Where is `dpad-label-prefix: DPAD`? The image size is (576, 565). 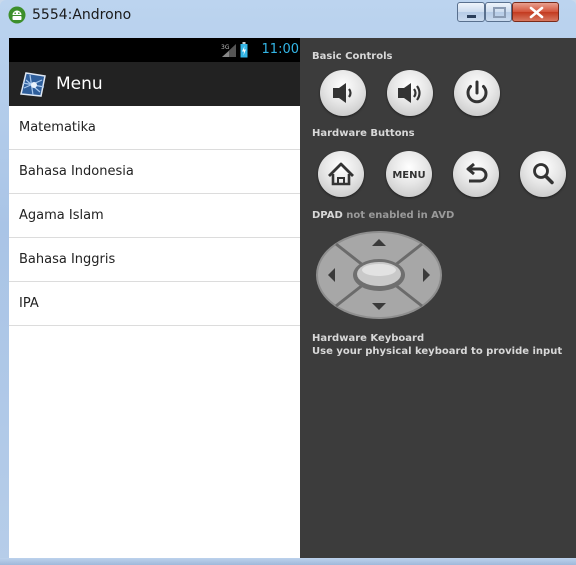
dpad-label-prefix: DPAD is located at coordinates (327, 215).